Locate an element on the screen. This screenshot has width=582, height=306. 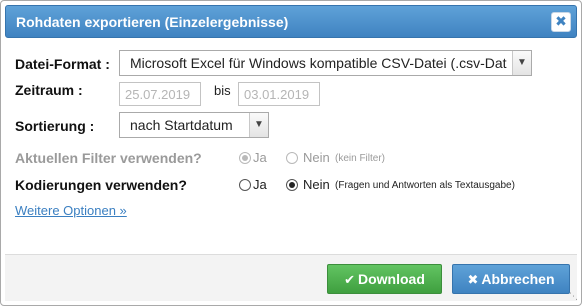
weitere-optionen-link: Weitere Optionen » is located at coordinates (71, 210).